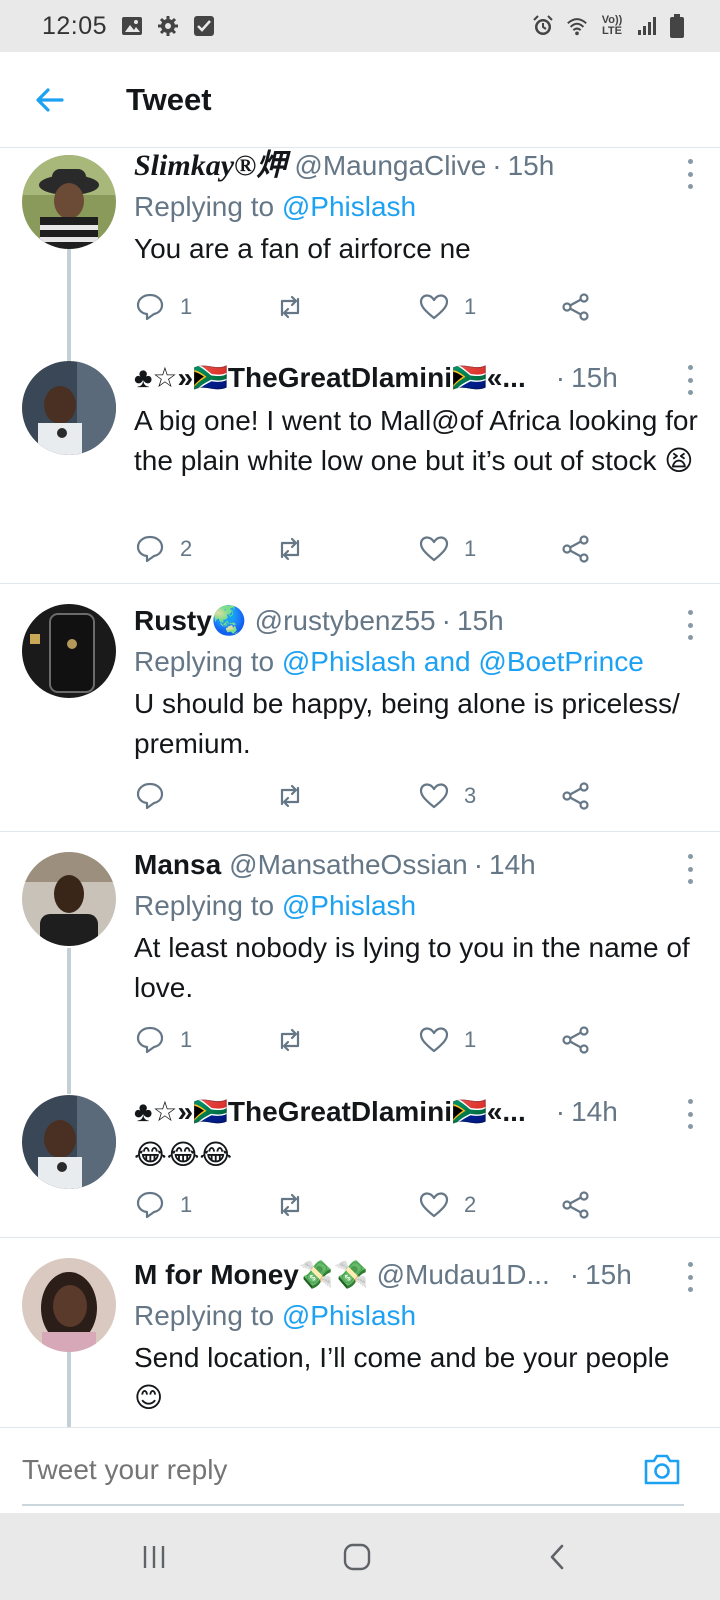 The width and height of the screenshot is (720, 1600). Describe the element at coordinates (183, 1154) in the screenshot. I see `tweet-text: 😂😂😂` at that location.